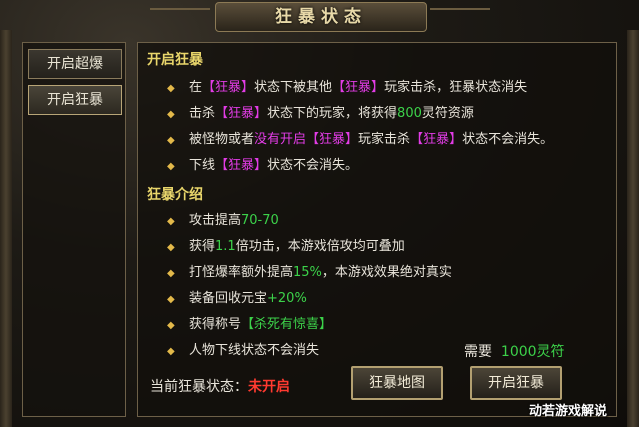 Image resolution: width=639 pixels, height=427 pixels. Describe the element at coordinates (516, 383) in the screenshot. I see `activate-rage-button: 开启狂暴` at that location.